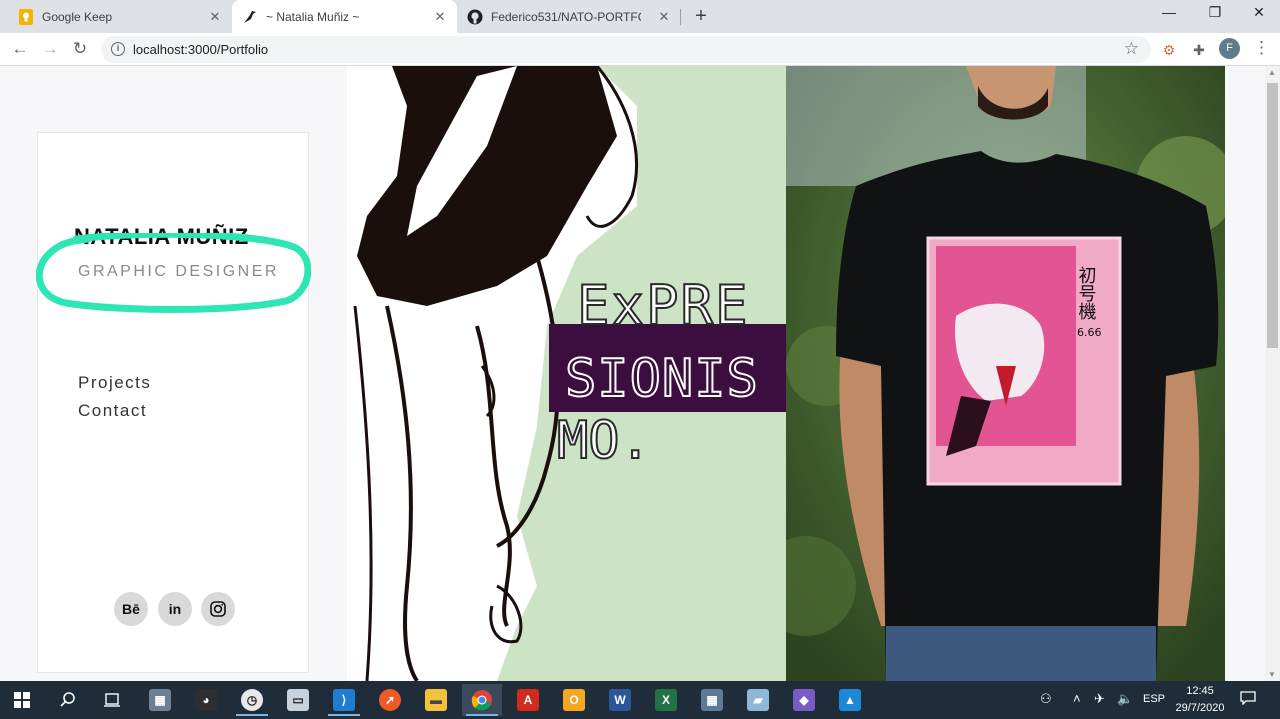 The width and height of the screenshot is (1280, 719). What do you see at coordinates (574, 700) in the screenshot?
I see `outlook-icon: O` at bounding box center [574, 700].